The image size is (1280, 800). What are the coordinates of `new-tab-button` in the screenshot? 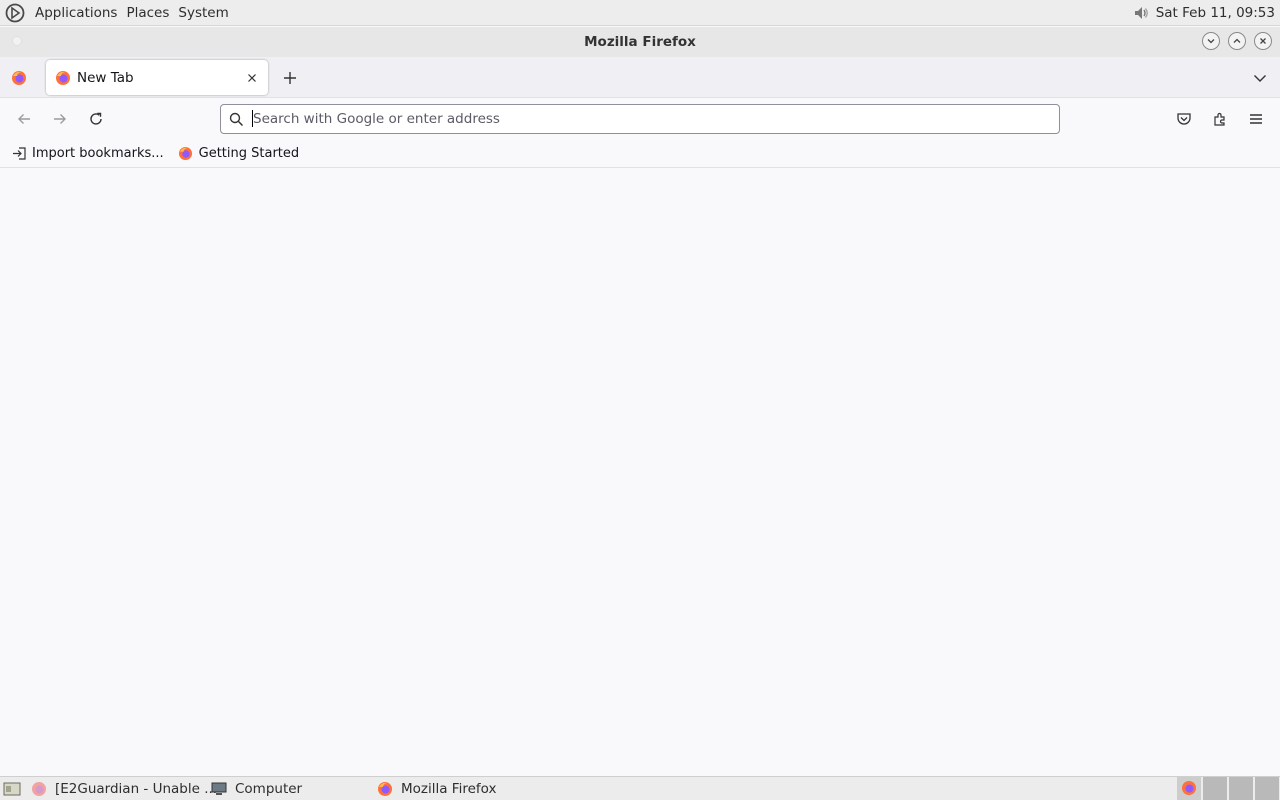 It's located at (290, 78).